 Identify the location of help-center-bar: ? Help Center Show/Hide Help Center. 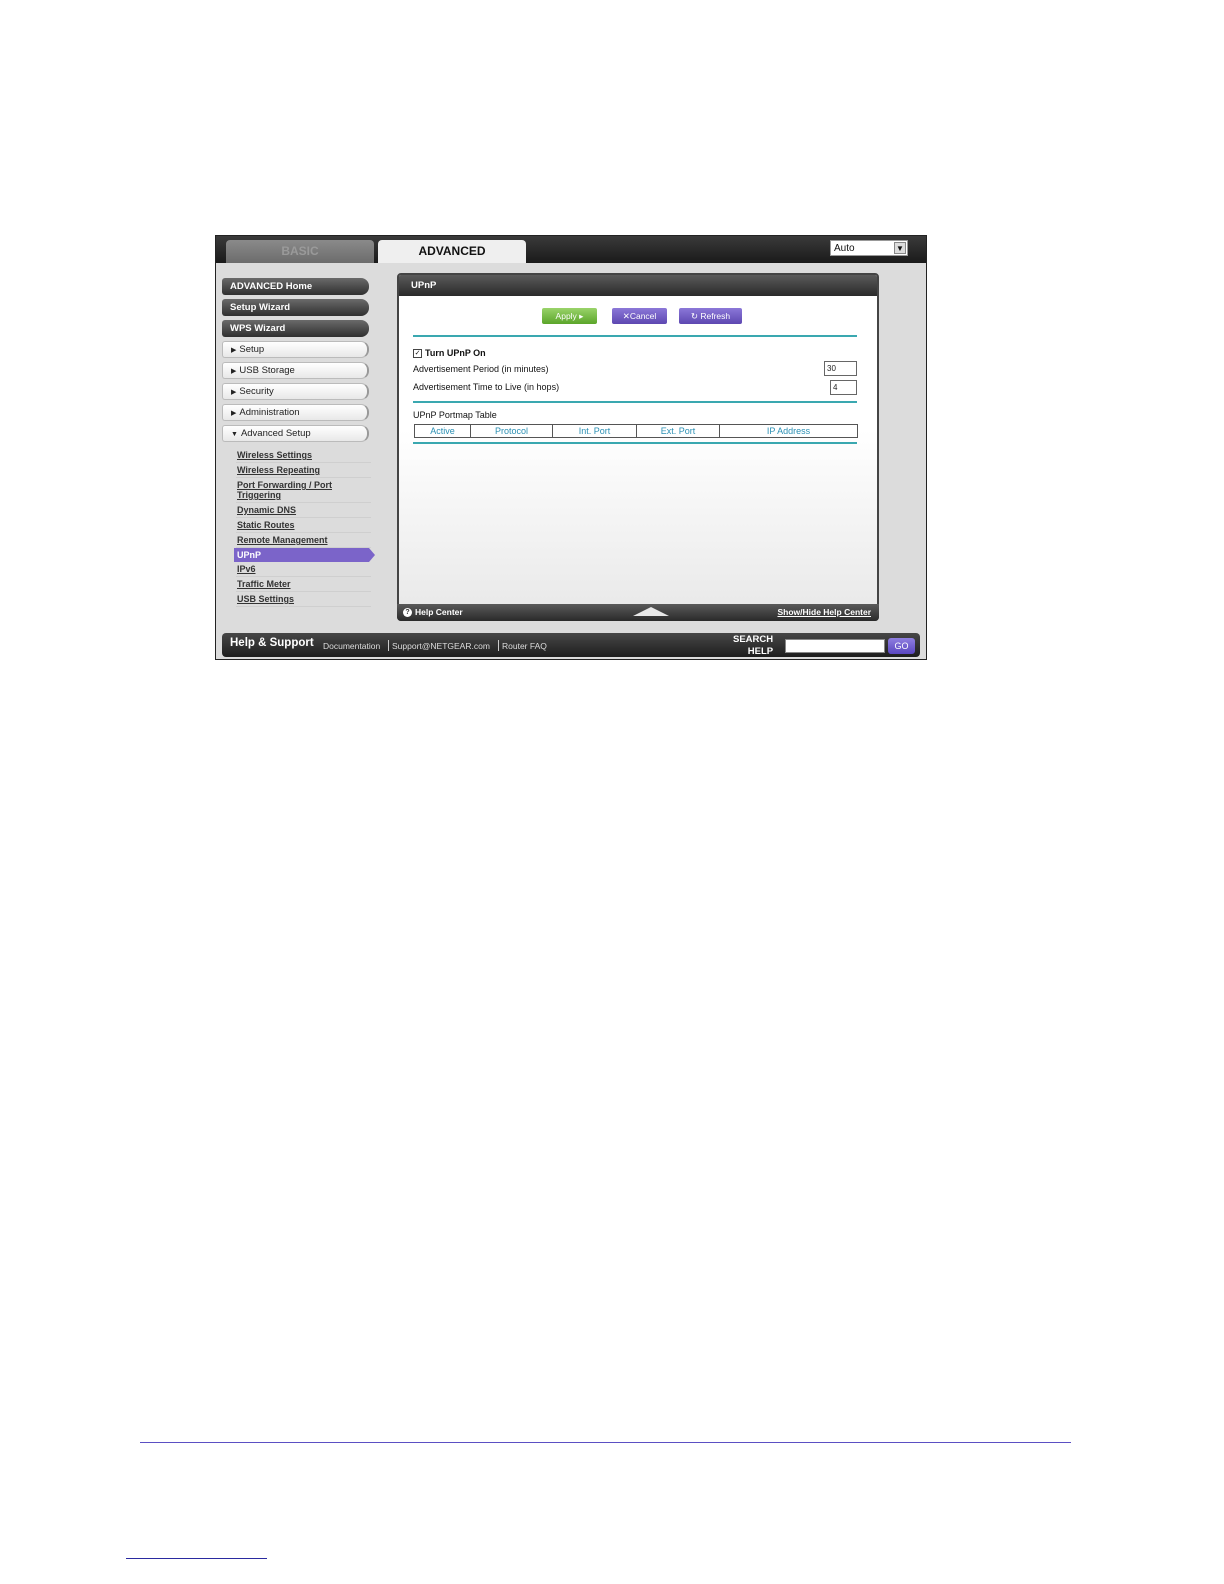
(638, 612).